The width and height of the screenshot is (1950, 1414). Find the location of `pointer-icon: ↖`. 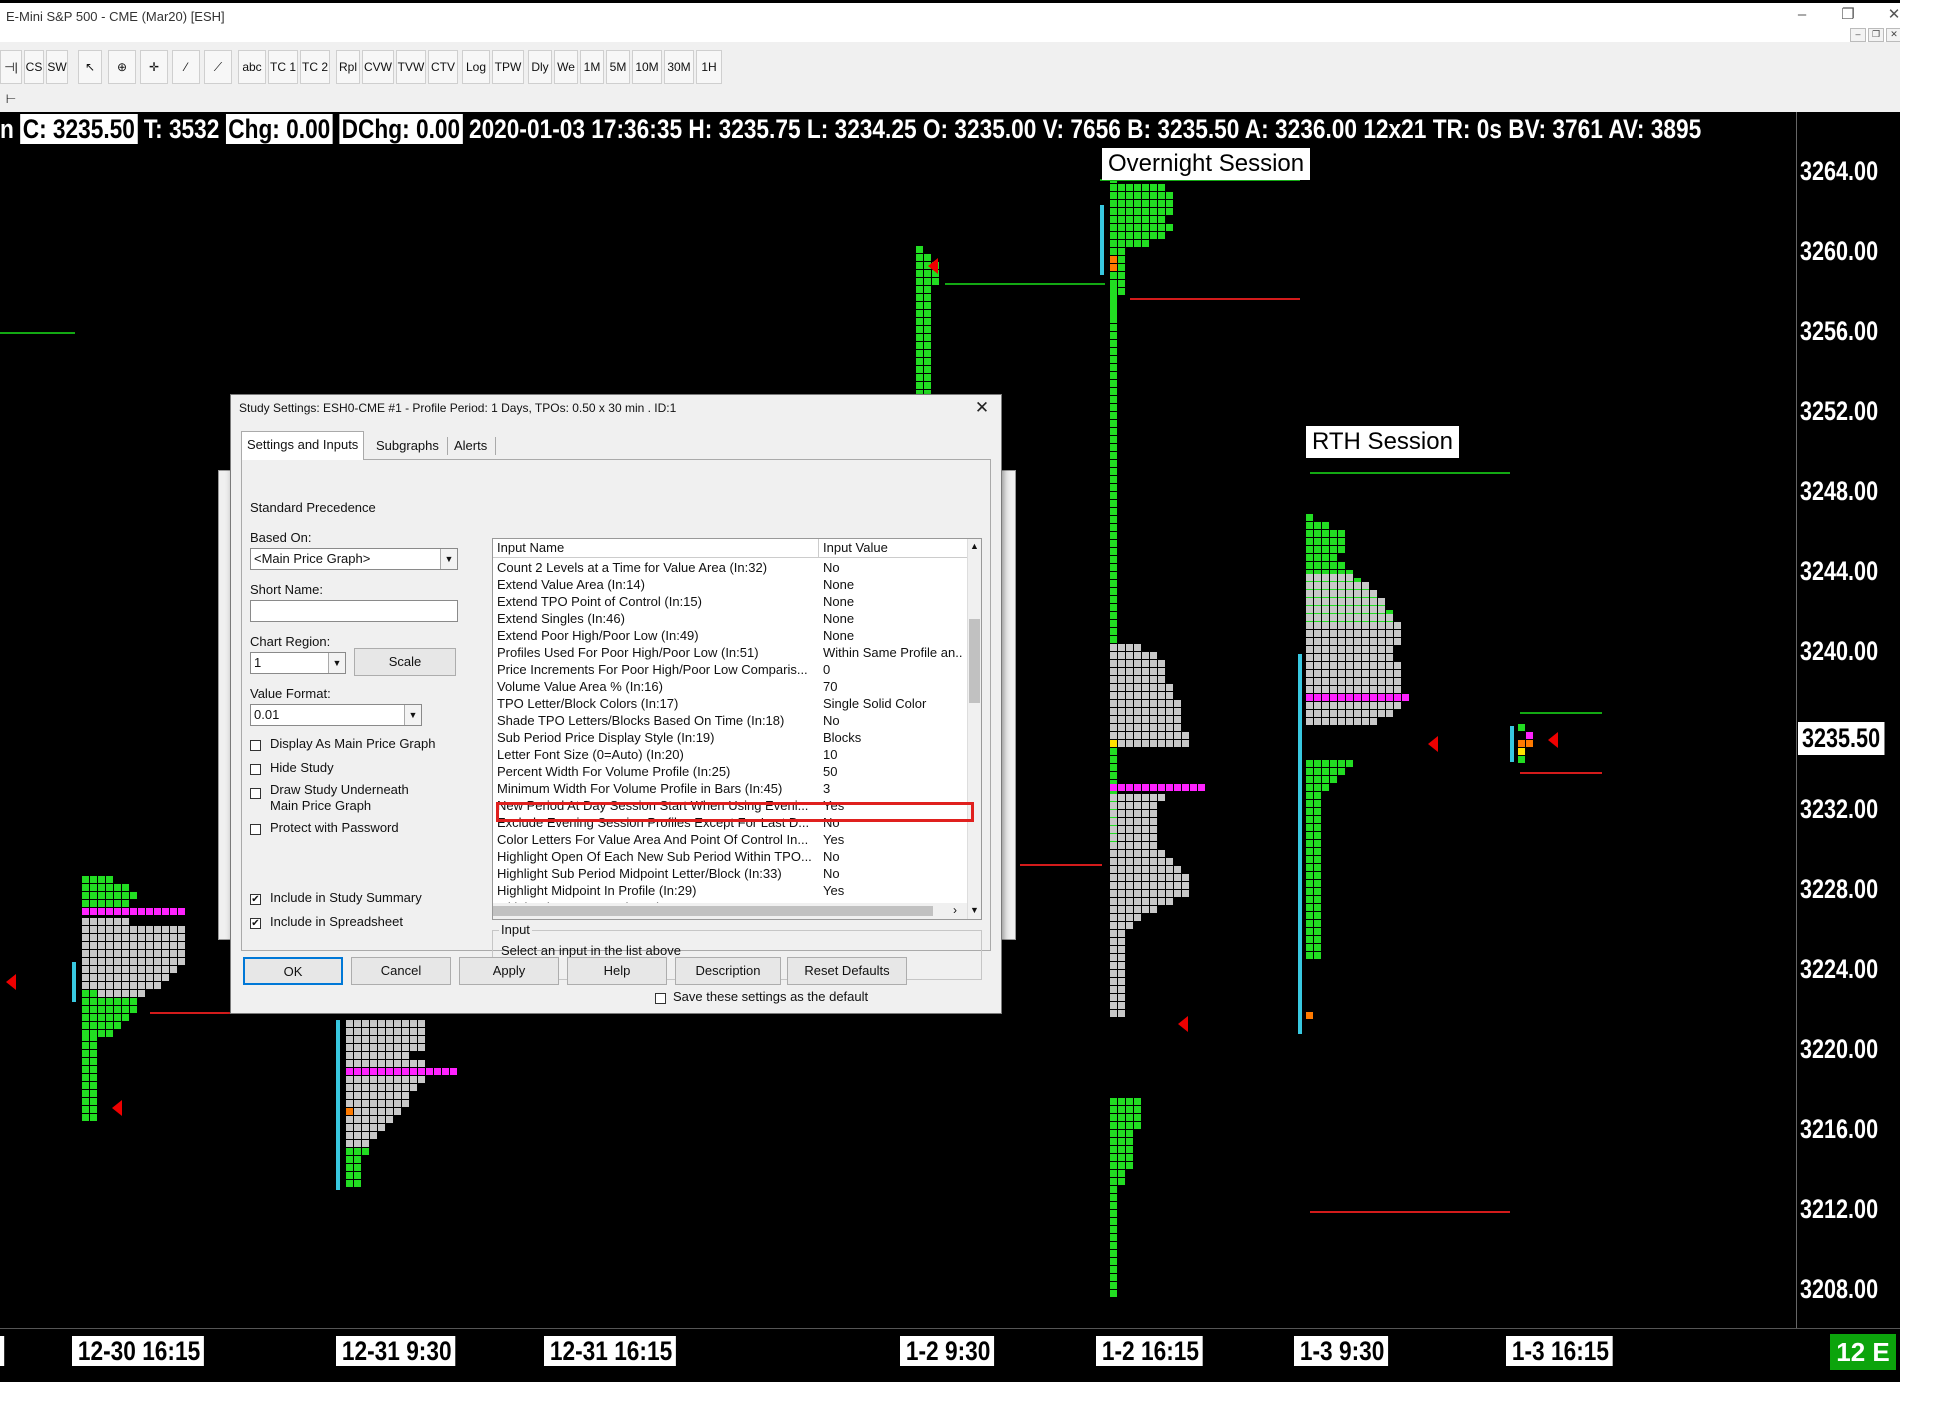

pointer-icon: ↖ is located at coordinates (90, 67).